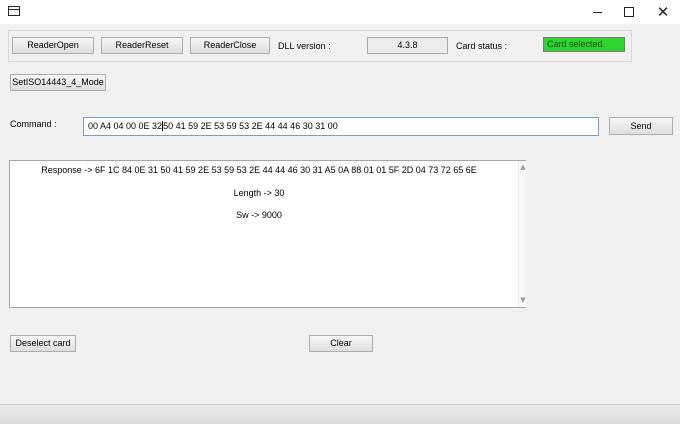  I want to click on minimize-icon, so click(597, 12).